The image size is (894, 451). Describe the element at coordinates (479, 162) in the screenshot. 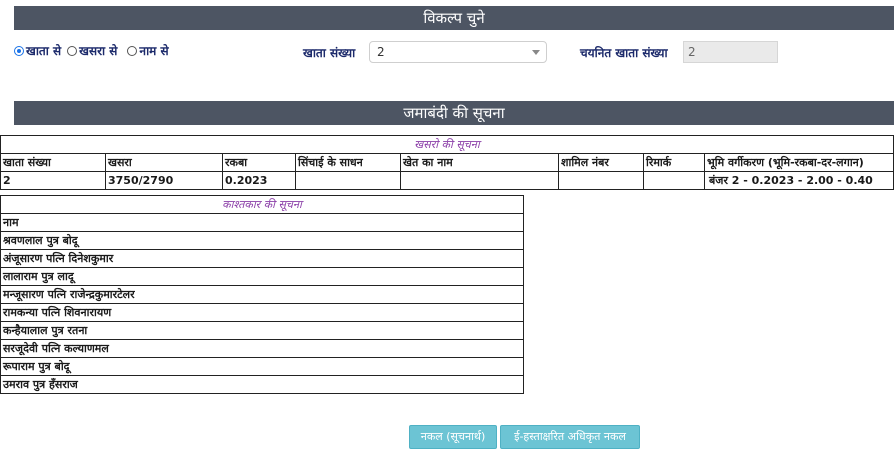

I see `col-header: खेत का नाम` at that location.